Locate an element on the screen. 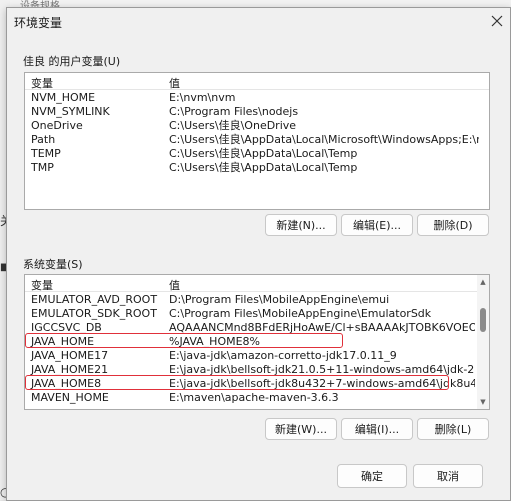 The height and width of the screenshot is (501, 511). variable-value: E:\nvm\nvm is located at coordinates (202, 97).